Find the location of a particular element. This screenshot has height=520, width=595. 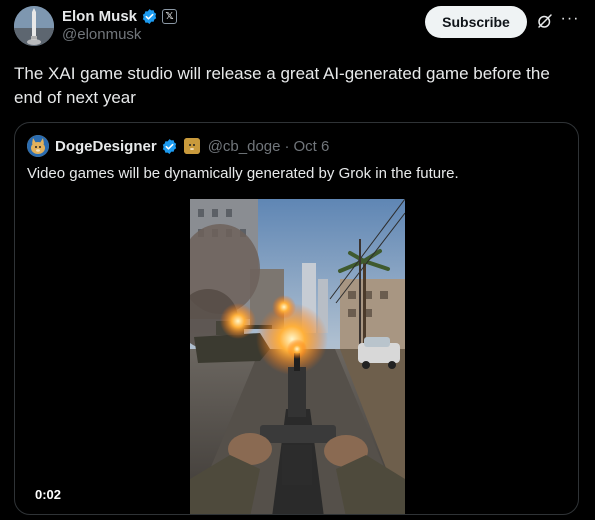

quoted-tweet-date: Oct 6 is located at coordinates (311, 146).